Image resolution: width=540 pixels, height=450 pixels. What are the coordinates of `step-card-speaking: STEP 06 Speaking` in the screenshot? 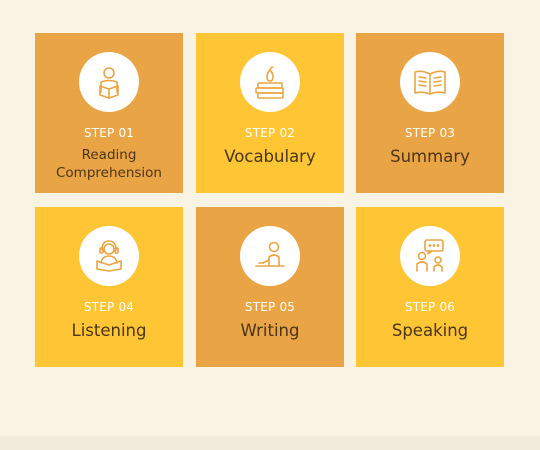 It's located at (430, 287).